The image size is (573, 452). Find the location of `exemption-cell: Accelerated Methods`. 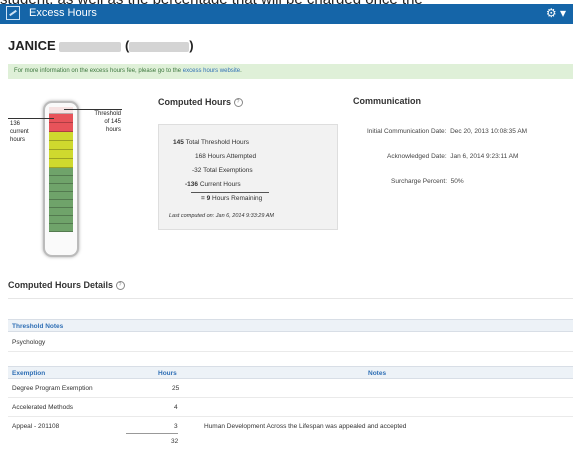

exemption-cell: Accelerated Methods is located at coordinates (43, 407).